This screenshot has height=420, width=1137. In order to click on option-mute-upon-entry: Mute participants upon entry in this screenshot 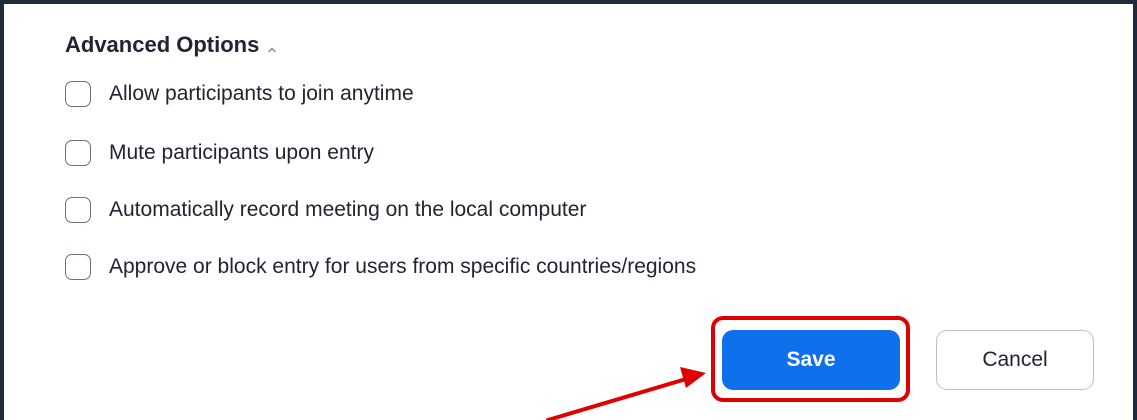, I will do `click(219, 153)`.